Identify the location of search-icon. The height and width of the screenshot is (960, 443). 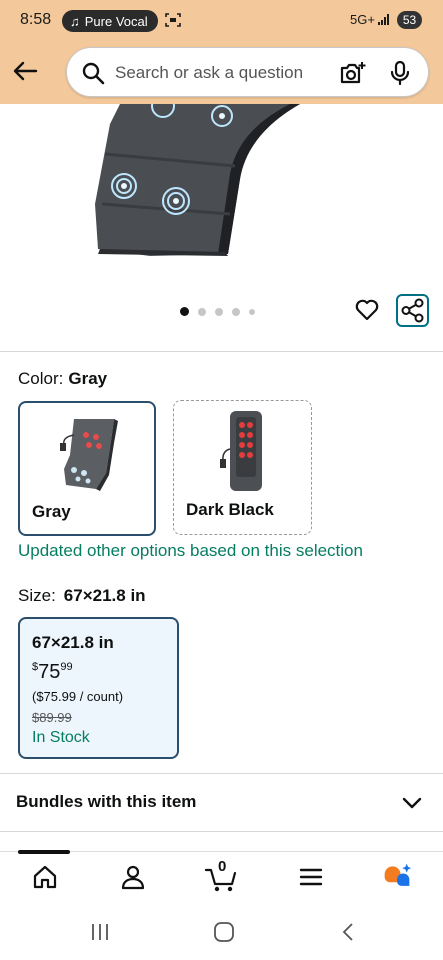
(93, 73).